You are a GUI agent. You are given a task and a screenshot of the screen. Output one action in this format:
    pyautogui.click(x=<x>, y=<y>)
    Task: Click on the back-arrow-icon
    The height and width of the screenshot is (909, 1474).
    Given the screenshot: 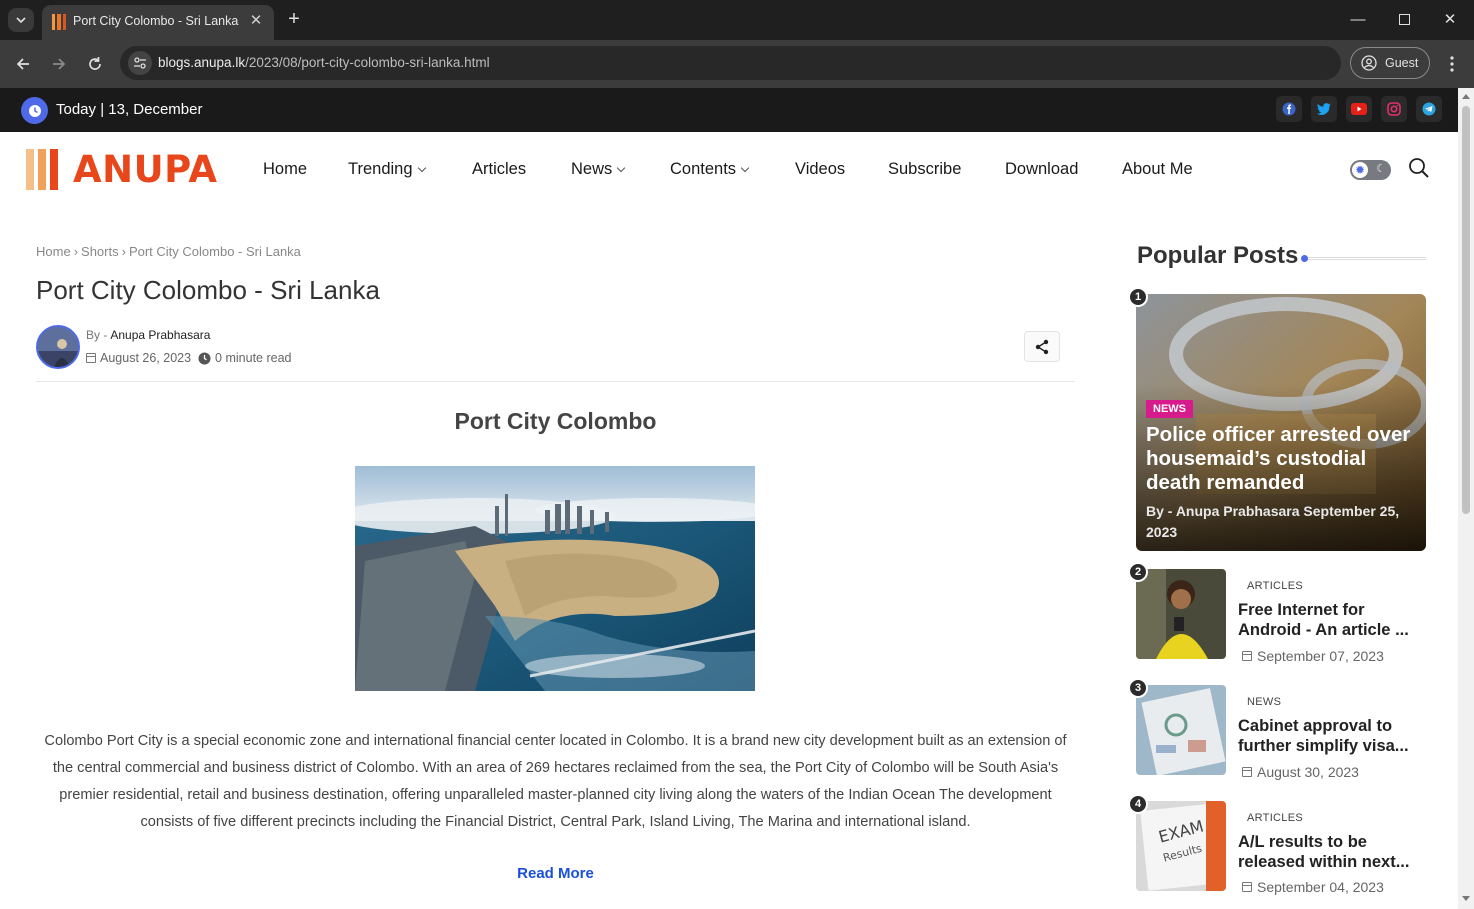 What is the action you would take?
    pyautogui.click(x=23, y=64)
    